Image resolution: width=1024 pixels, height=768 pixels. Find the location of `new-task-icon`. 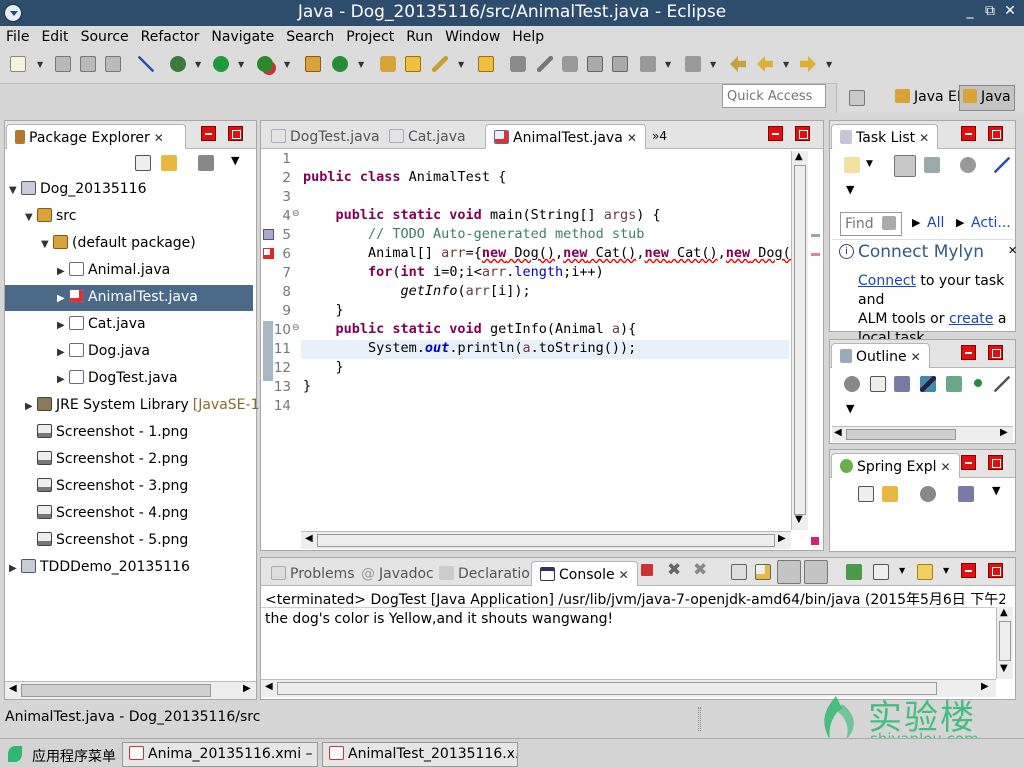

new-task-icon is located at coordinates (852, 165).